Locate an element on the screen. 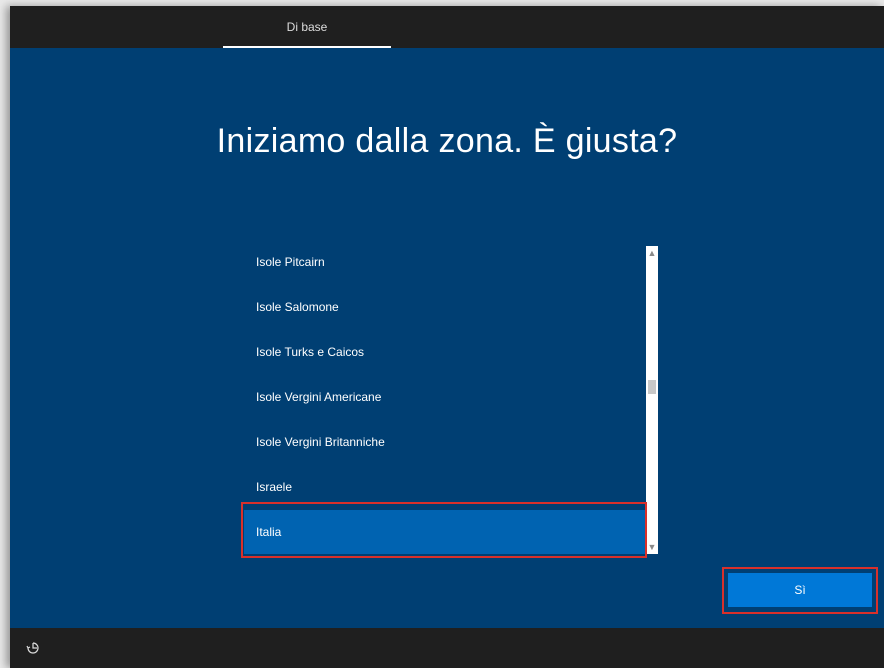 Image resolution: width=884 pixels, height=668 pixels. top-bar: Di base is located at coordinates (447, 27).